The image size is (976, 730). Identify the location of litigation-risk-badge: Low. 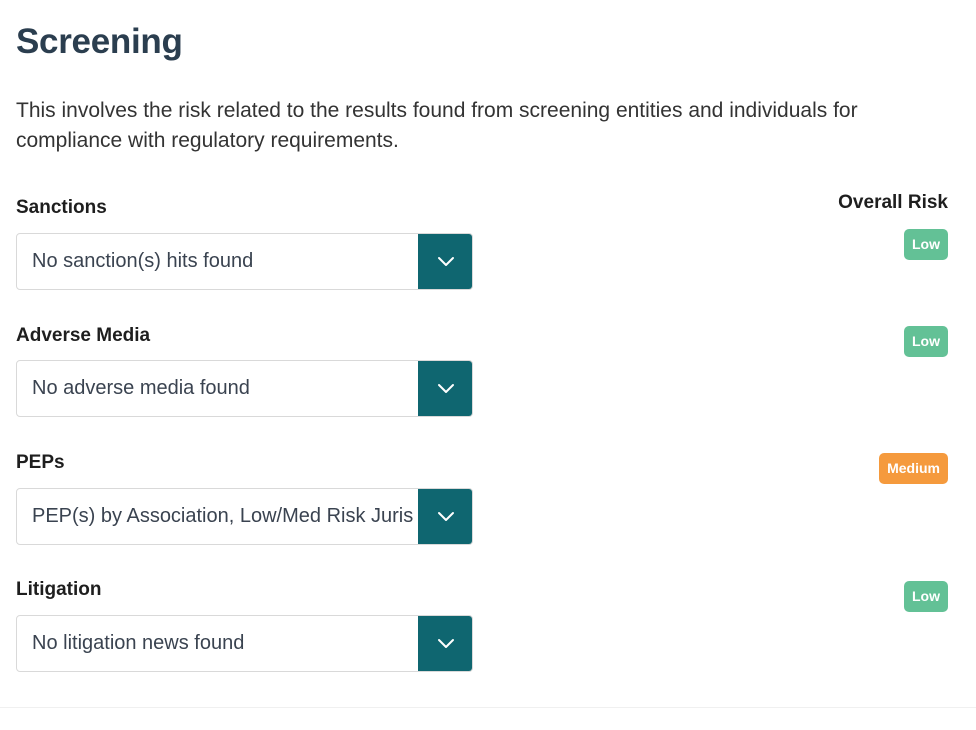
(926, 596).